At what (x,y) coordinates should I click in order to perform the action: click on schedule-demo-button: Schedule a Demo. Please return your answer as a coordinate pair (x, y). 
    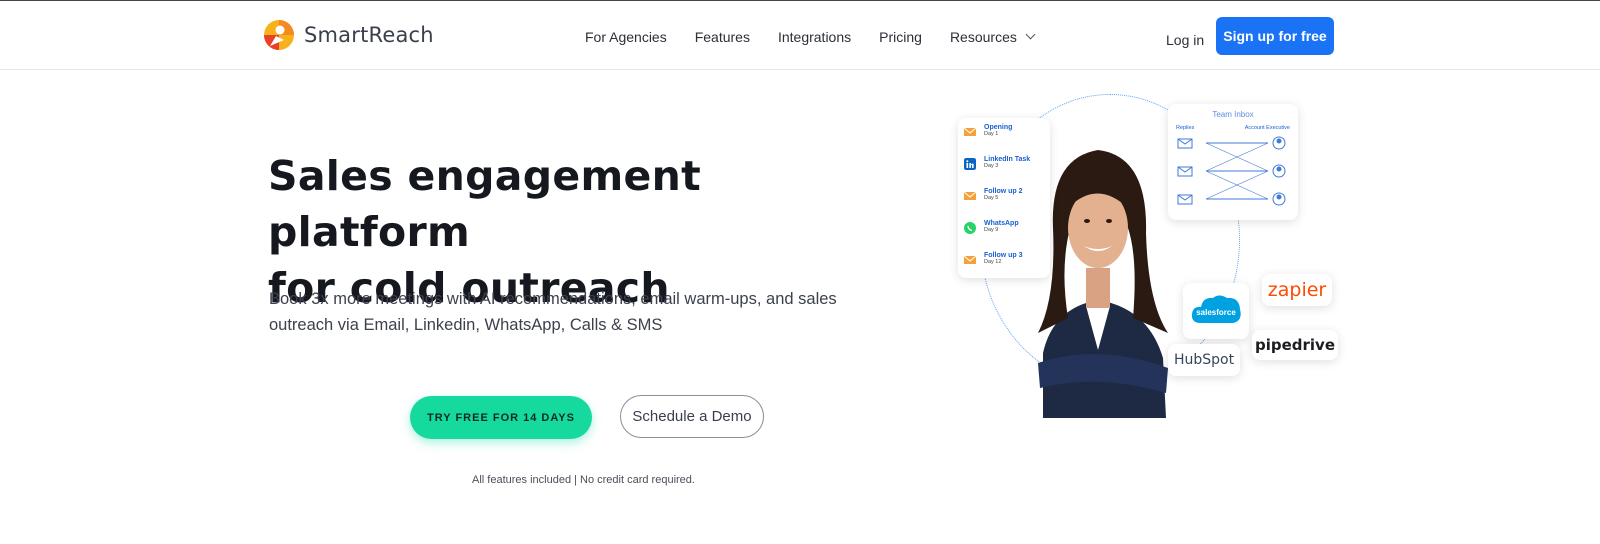
    Looking at the image, I should click on (692, 416).